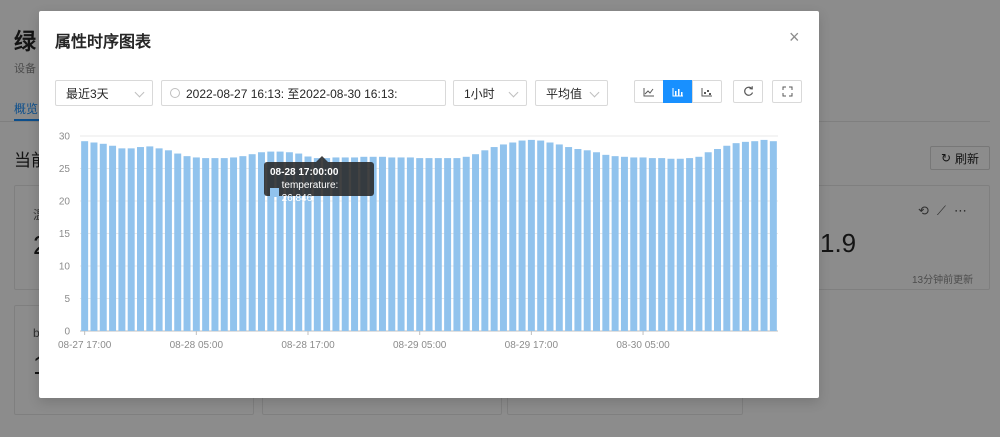 The height and width of the screenshot is (437, 1000). What do you see at coordinates (787, 91) in the screenshot?
I see `fullscreen-button` at bounding box center [787, 91].